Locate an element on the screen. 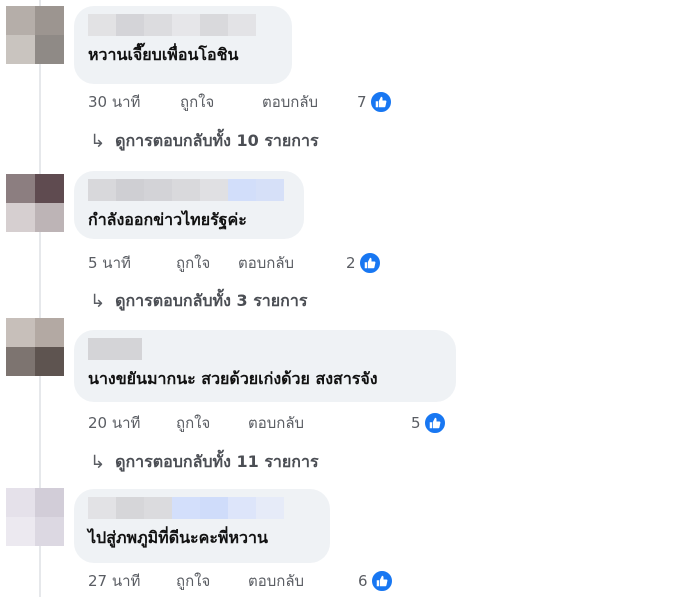 The height and width of the screenshot is (597, 700). reaction-count: 6 is located at coordinates (363, 581).